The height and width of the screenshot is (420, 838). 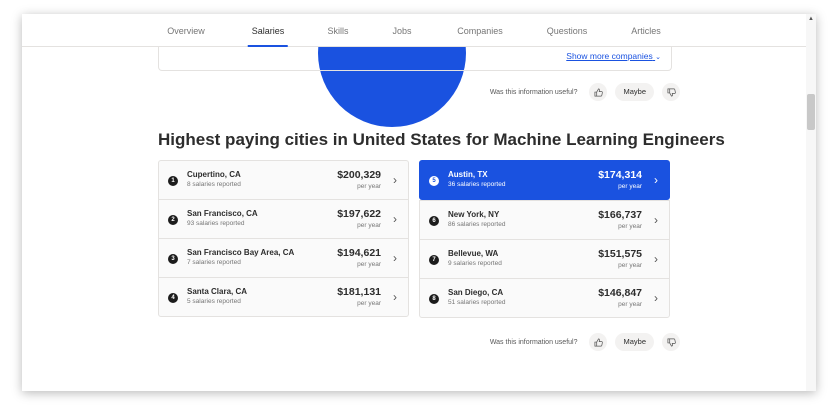 What do you see at coordinates (609, 56) in the screenshot?
I see `show-more-label: Show more companies` at bounding box center [609, 56].